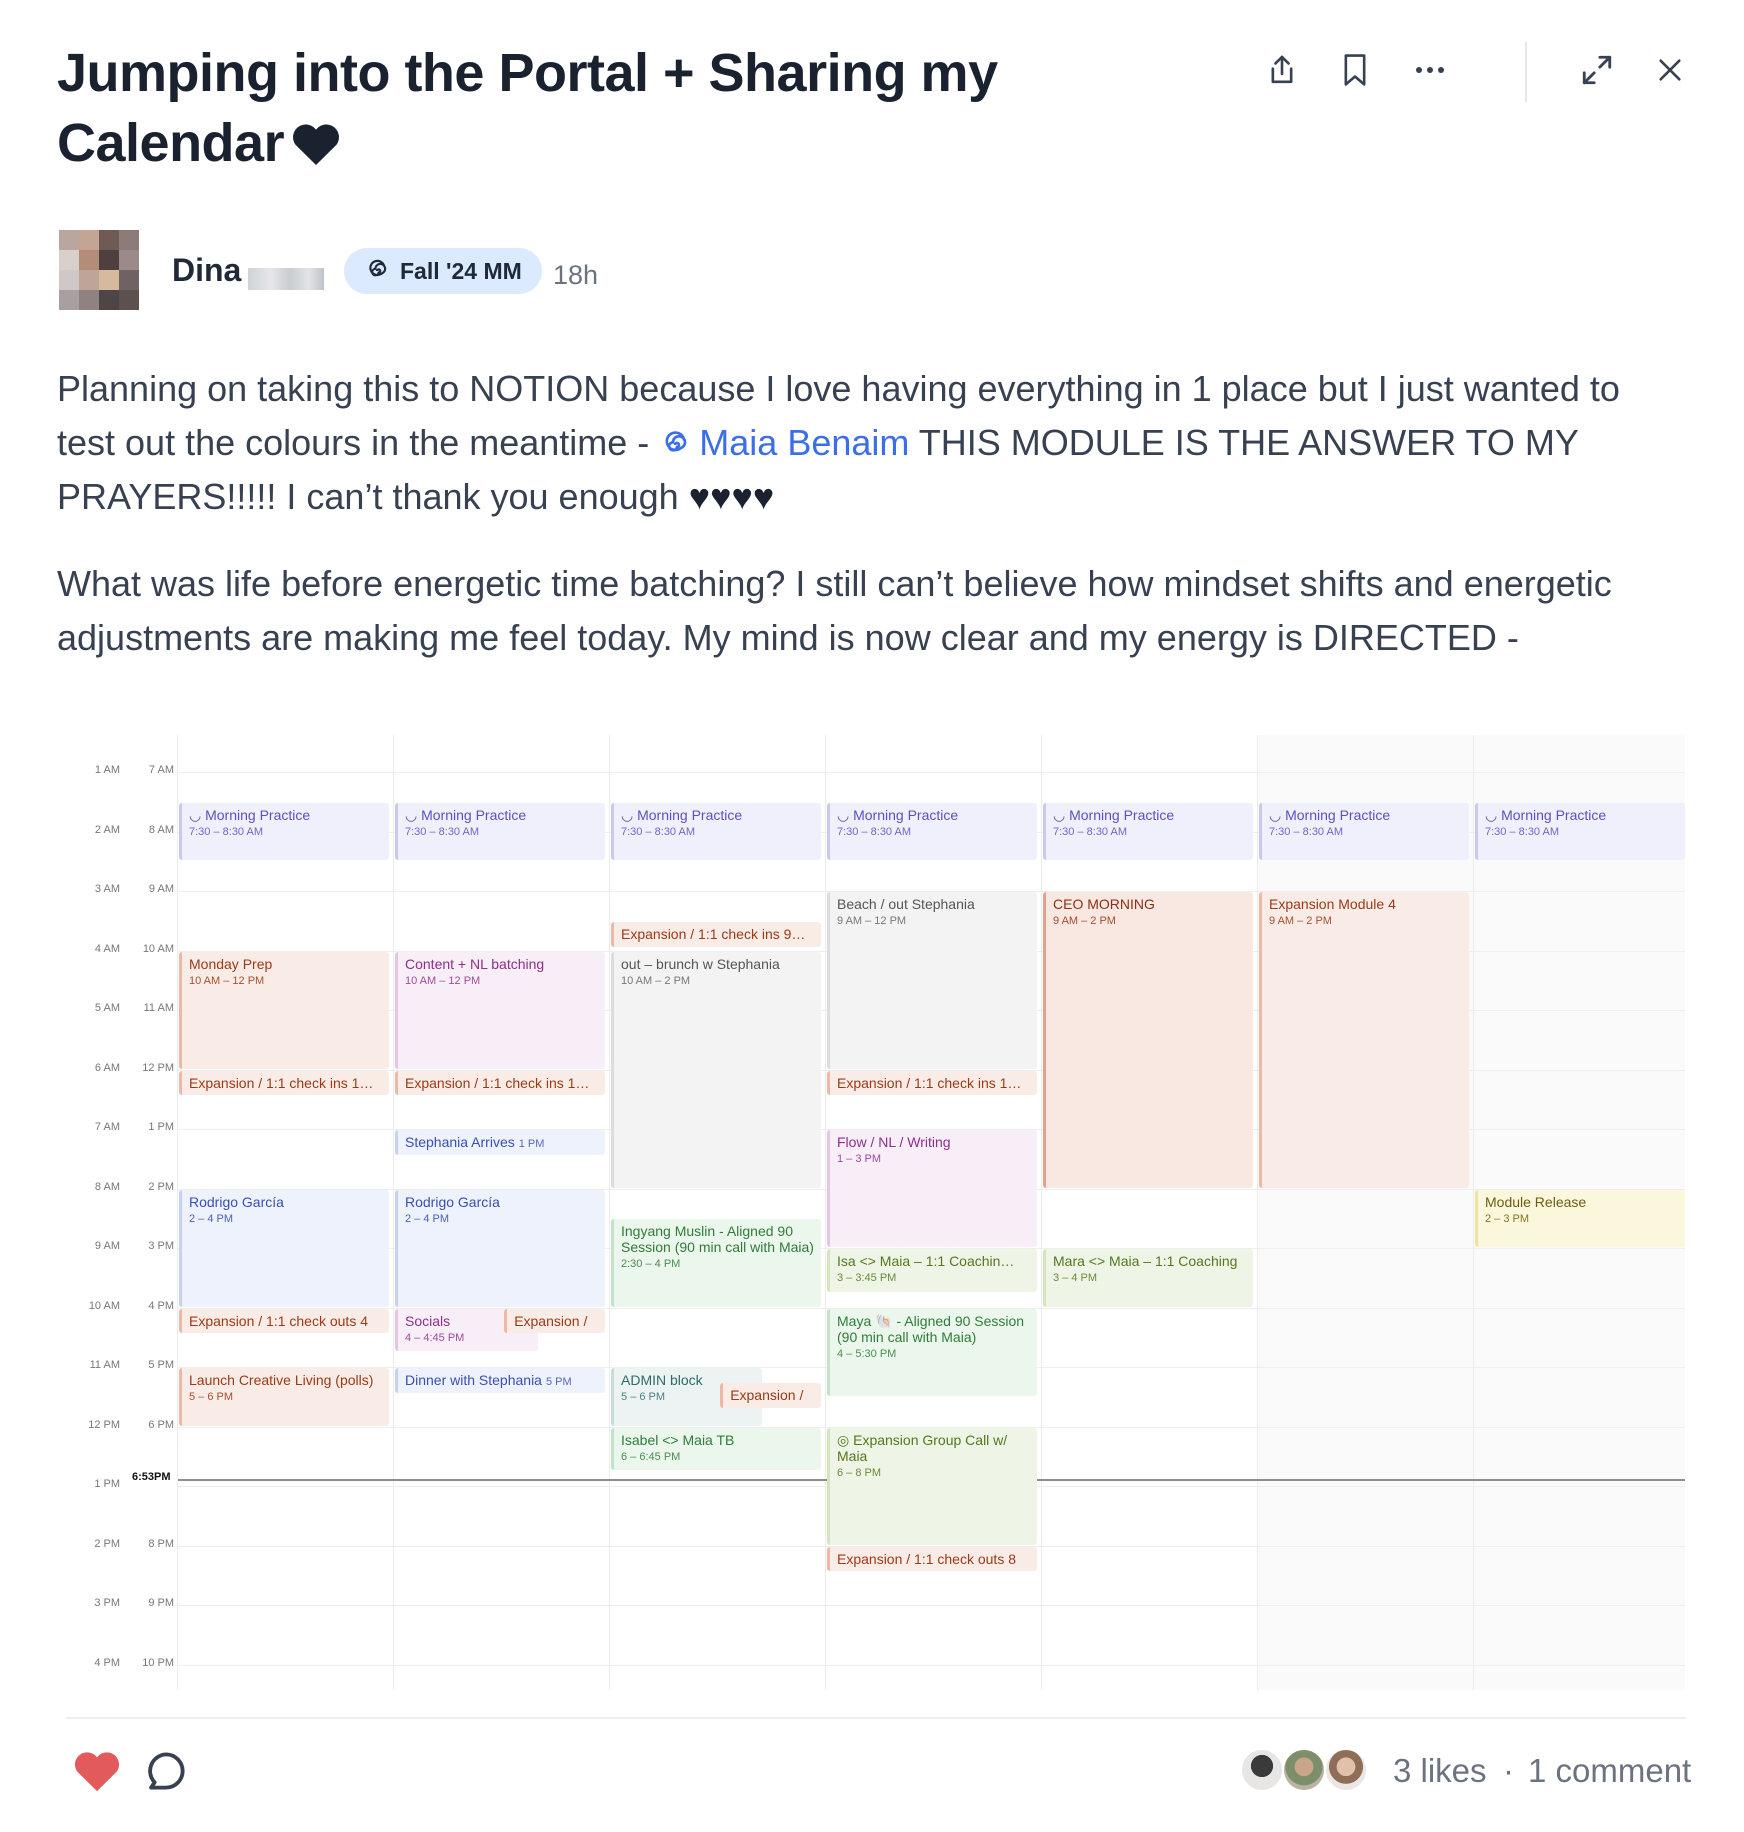 The height and width of the screenshot is (1832, 1744). What do you see at coordinates (1440, 1771) in the screenshot?
I see `likes-count: 3 likes` at bounding box center [1440, 1771].